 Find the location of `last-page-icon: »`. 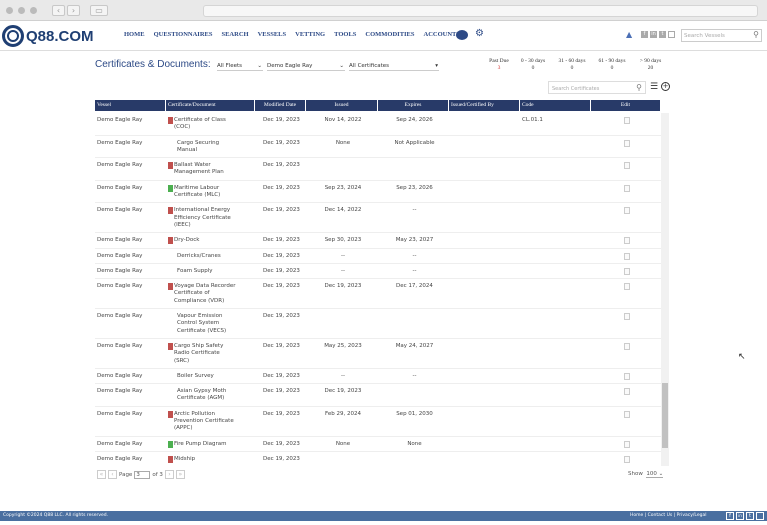

last-page-icon: » is located at coordinates (180, 474).